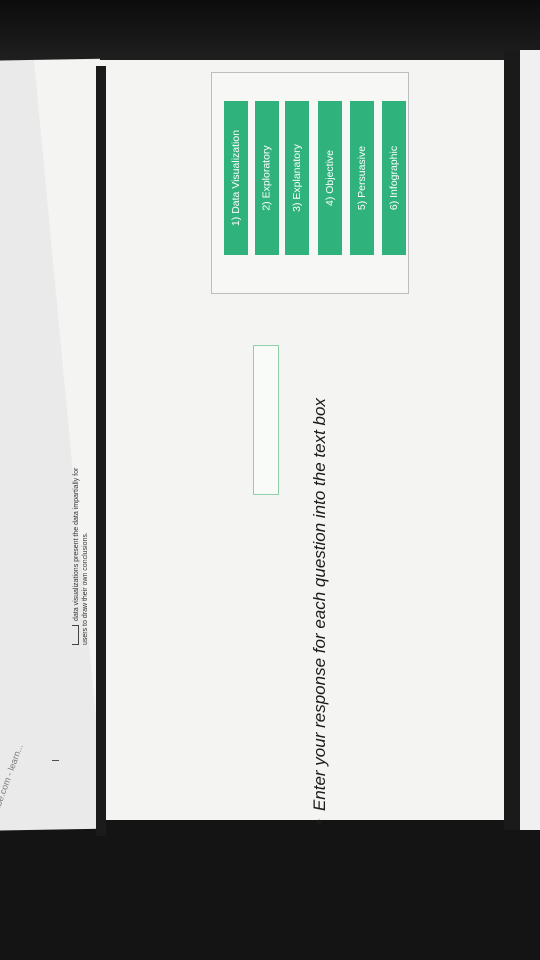 This screenshot has width=540, height=960. I want to click on blank-icon, so click(75, 635).